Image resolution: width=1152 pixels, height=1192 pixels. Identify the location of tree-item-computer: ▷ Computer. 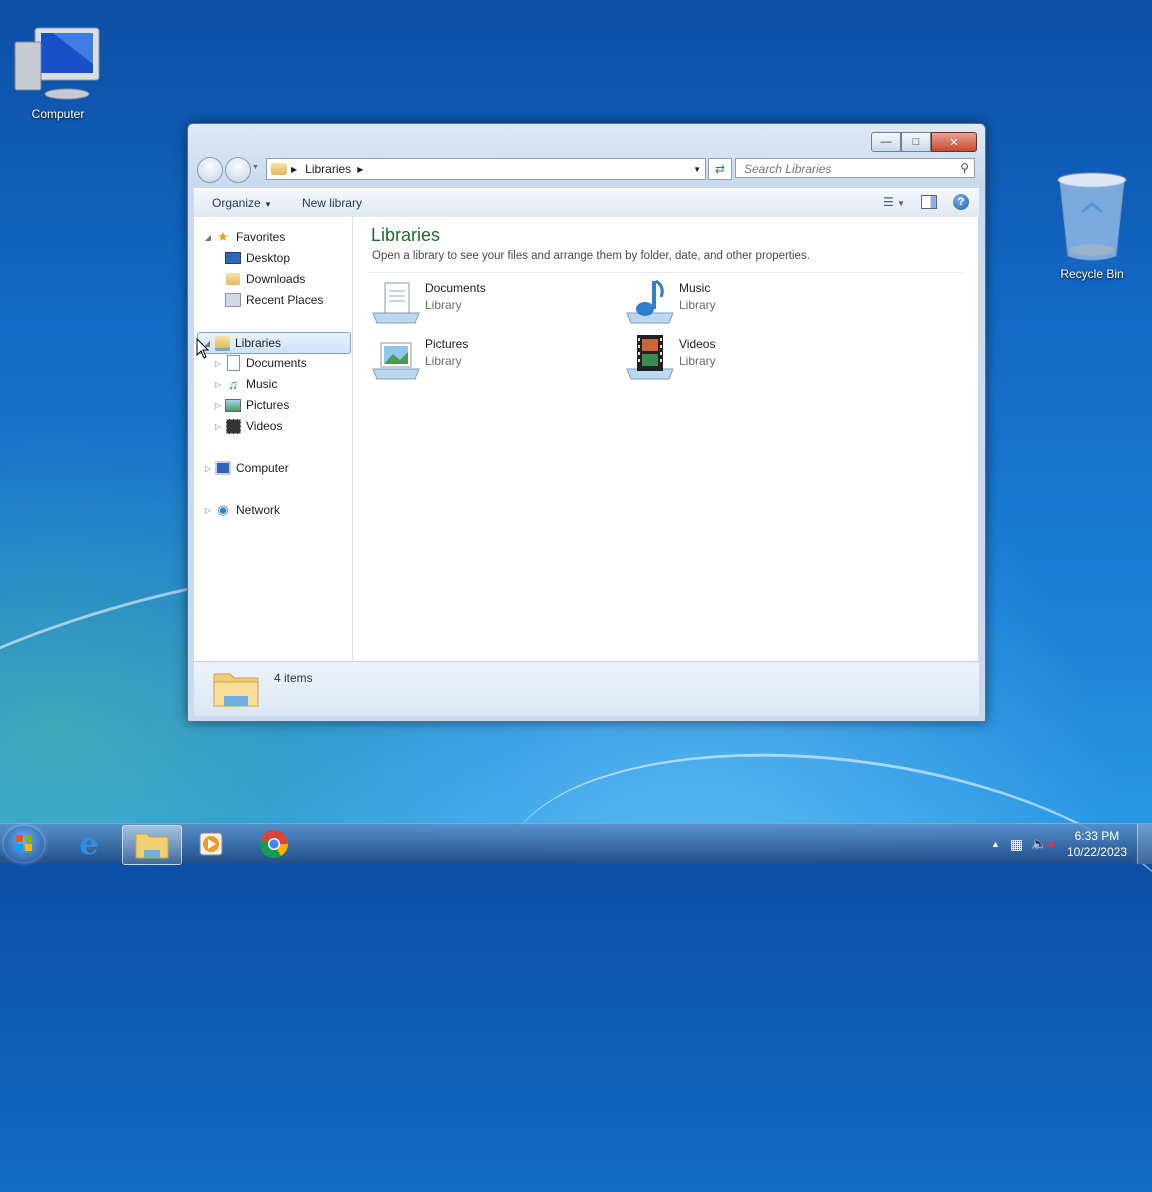
(246, 468).